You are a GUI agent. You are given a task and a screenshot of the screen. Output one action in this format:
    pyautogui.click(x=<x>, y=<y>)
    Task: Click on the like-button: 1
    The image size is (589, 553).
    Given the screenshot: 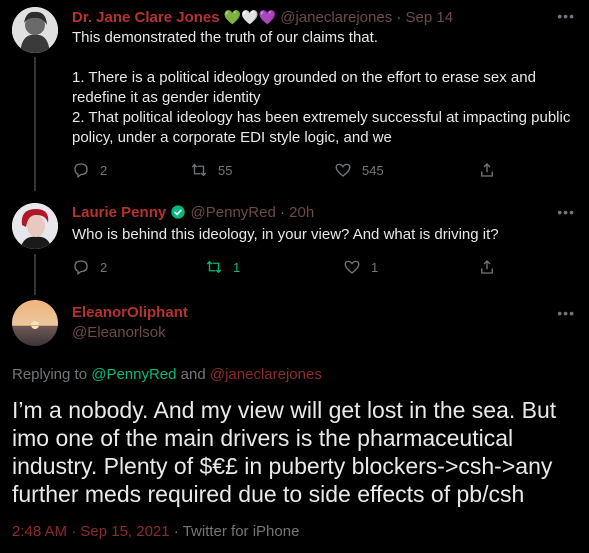 What is the action you would take?
    pyautogui.click(x=360, y=267)
    